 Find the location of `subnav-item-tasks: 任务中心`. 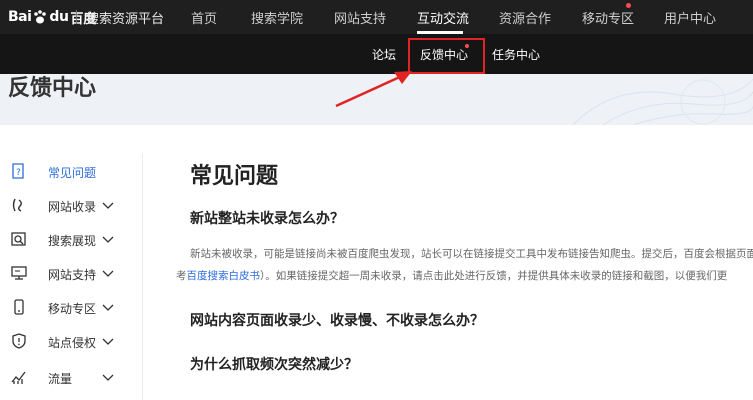

subnav-item-tasks: 任务中心 is located at coordinates (516, 54).